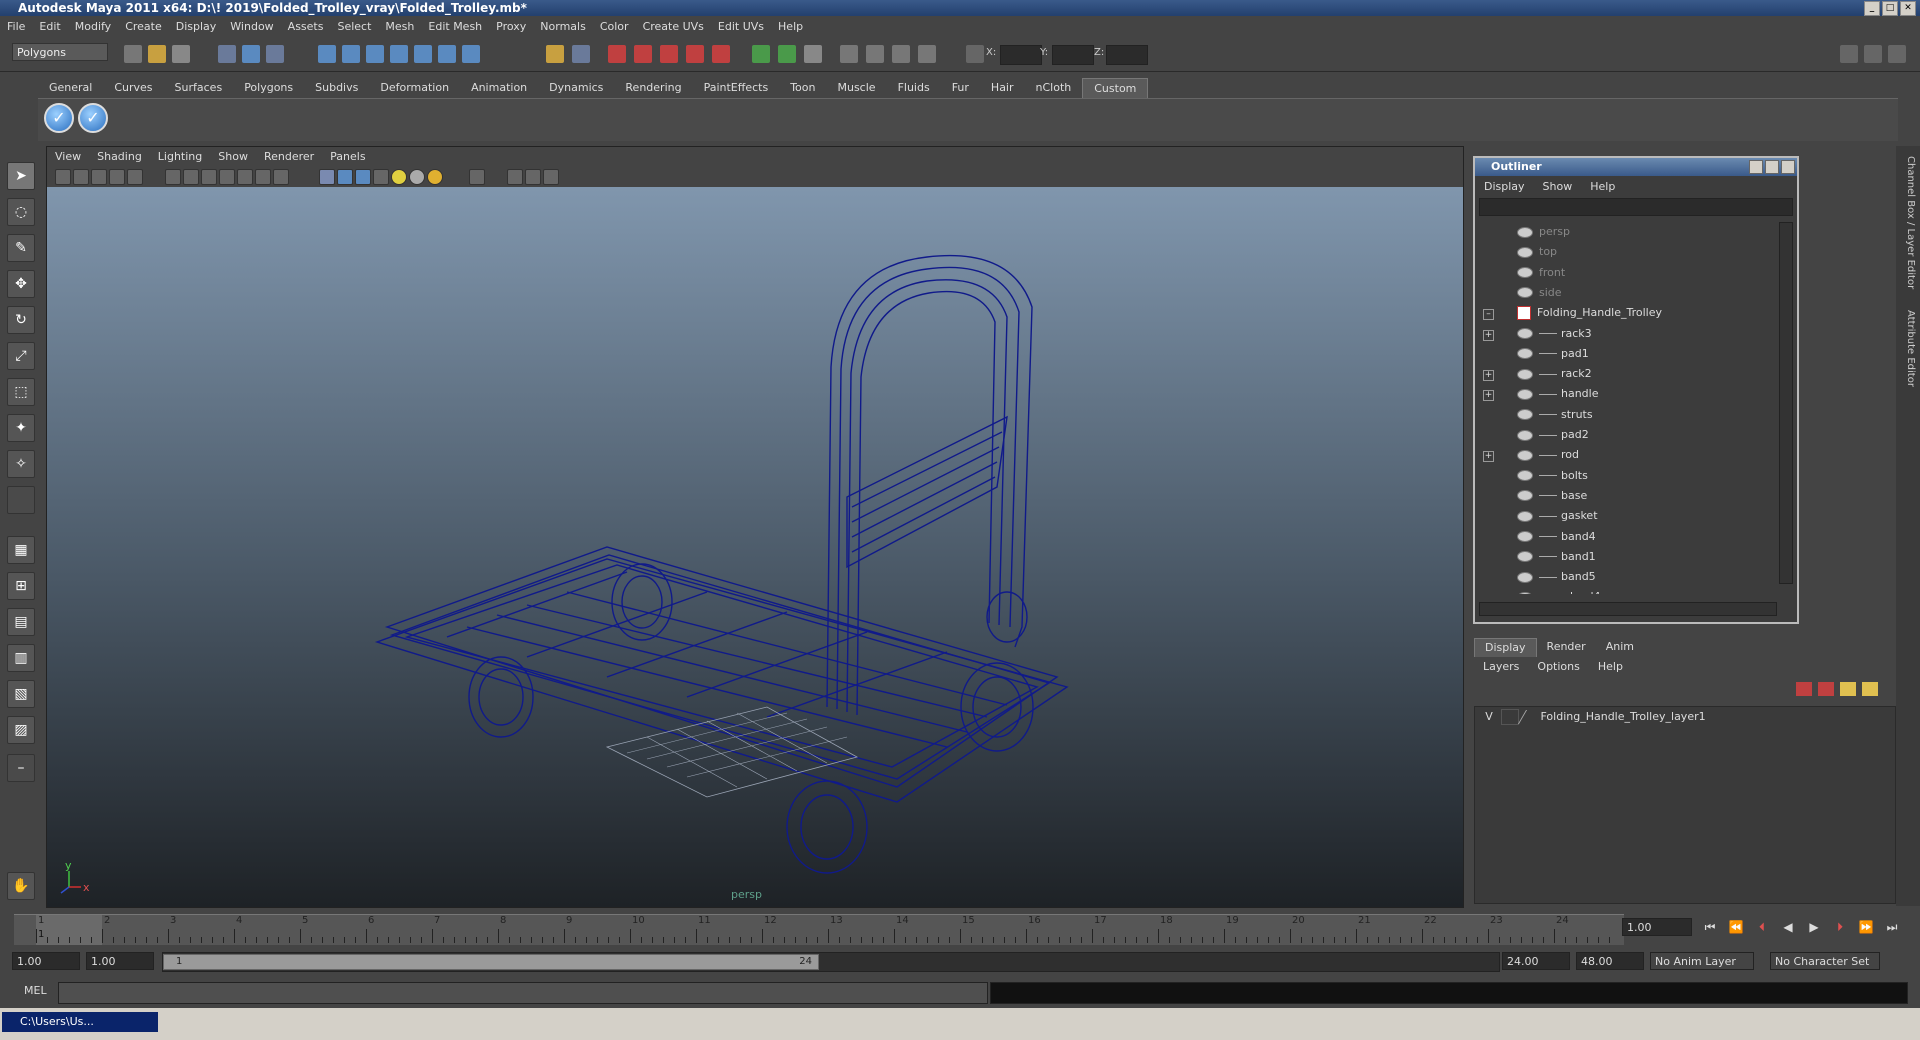 The width and height of the screenshot is (1920, 1040). Describe the element at coordinates (741, 26) in the screenshot. I see `menu-edit-uvs: Edit UVs` at that location.